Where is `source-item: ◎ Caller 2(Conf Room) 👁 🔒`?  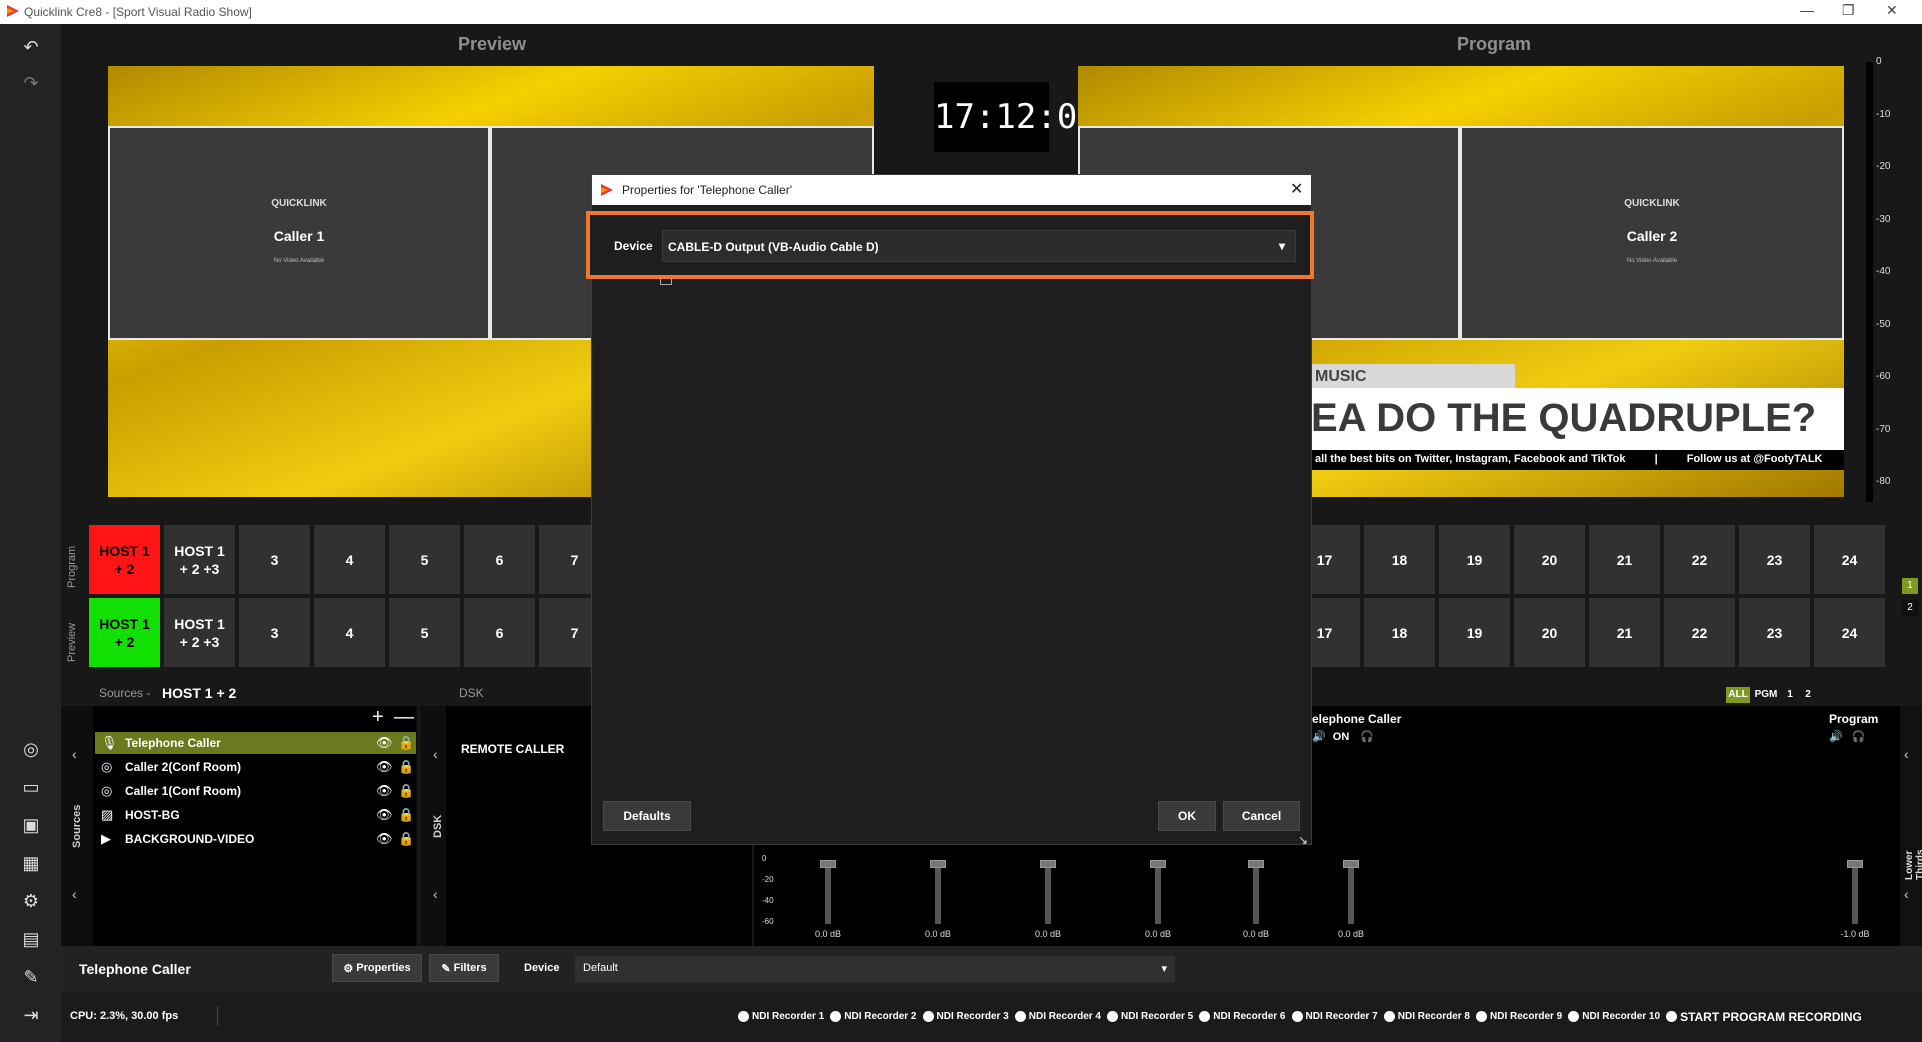 source-item: ◎ Caller 2(Conf Room) 👁 🔒 is located at coordinates (255, 767).